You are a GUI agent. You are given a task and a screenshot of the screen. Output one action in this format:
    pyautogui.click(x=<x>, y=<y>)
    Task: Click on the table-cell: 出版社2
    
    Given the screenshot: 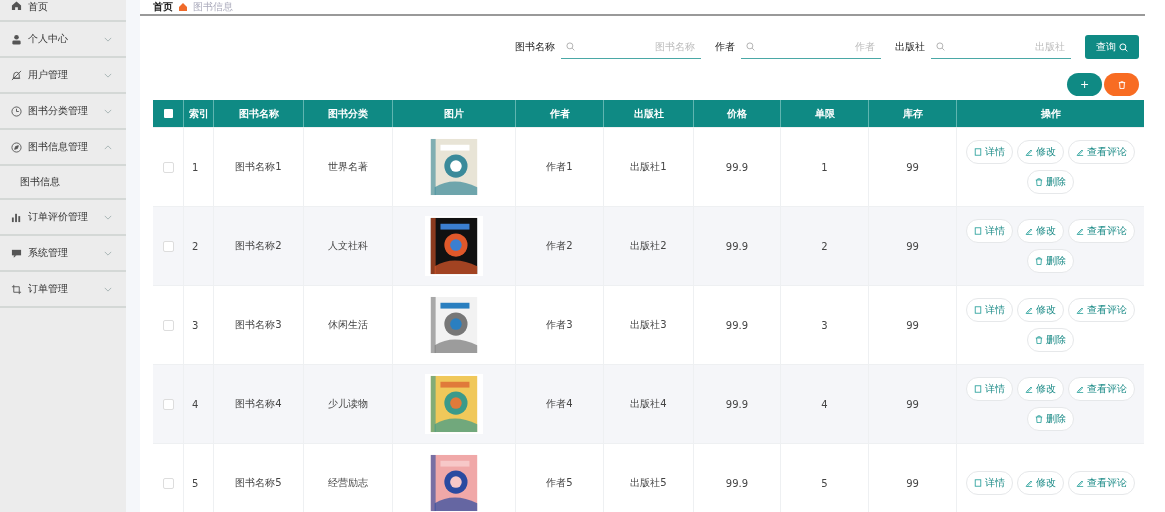 What is the action you would take?
    pyautogui.click(x=649, y=246)
    